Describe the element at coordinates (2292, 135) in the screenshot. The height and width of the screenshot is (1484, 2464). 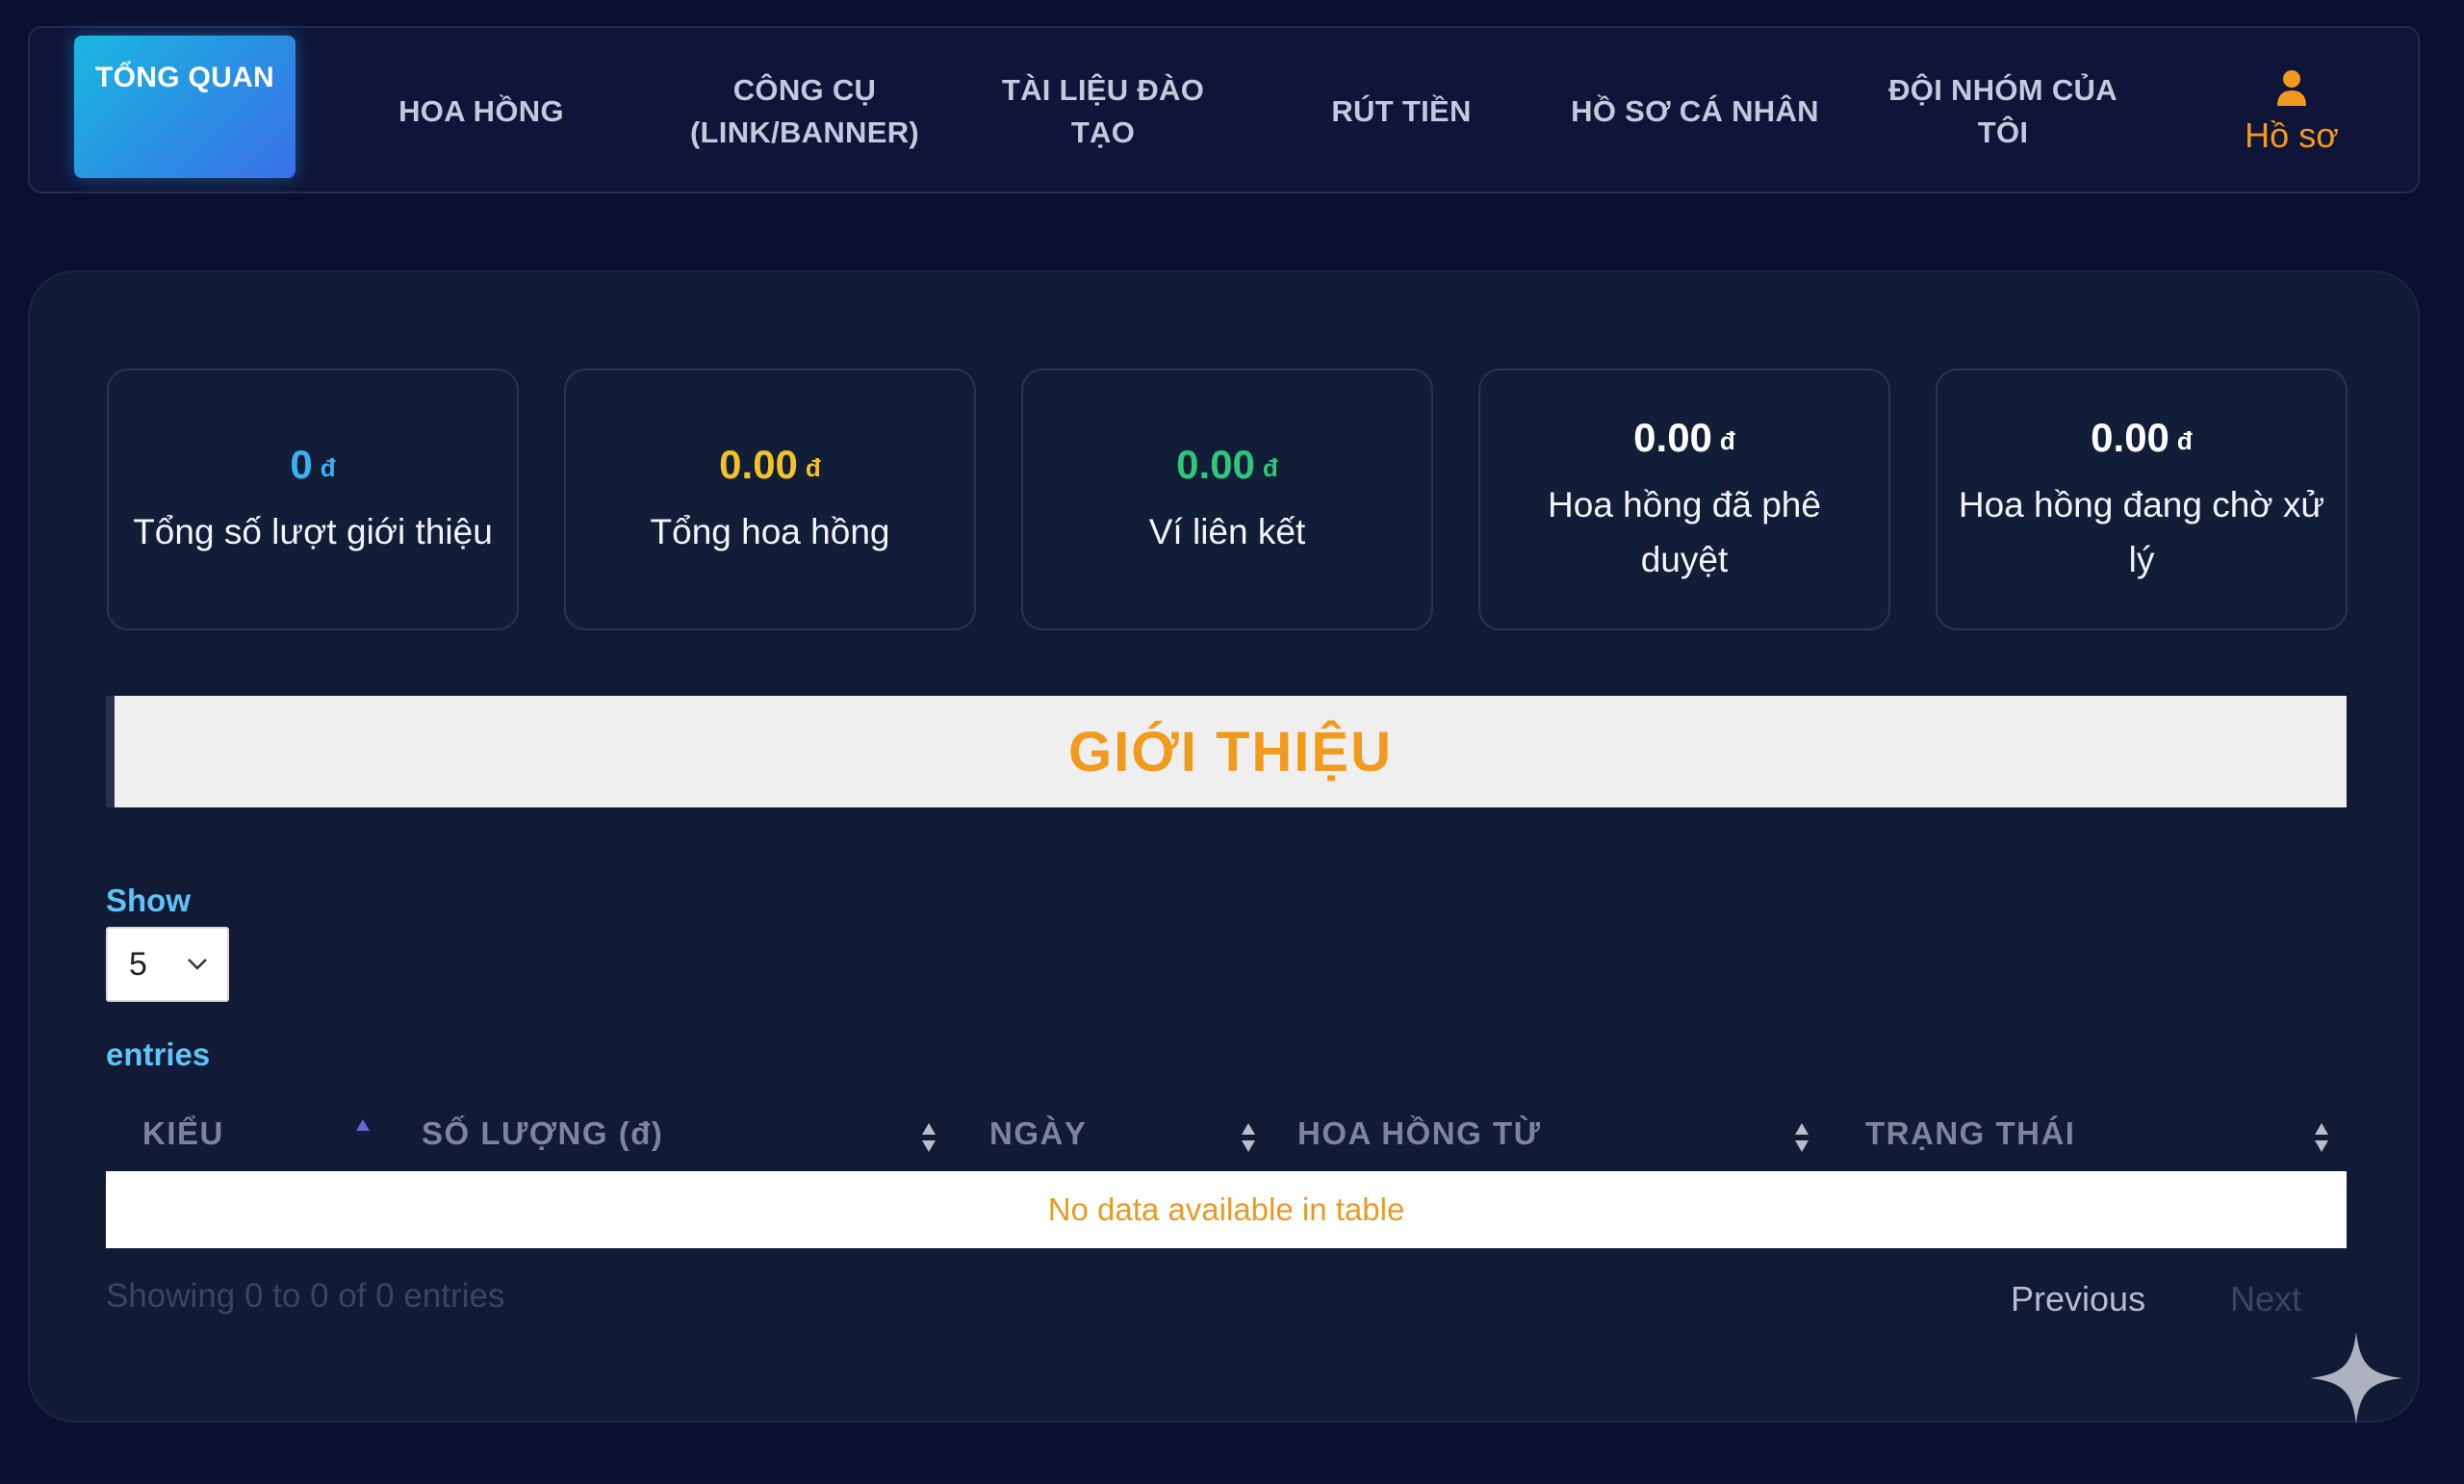
I see `profile-label: Hồ sơ` at that location.